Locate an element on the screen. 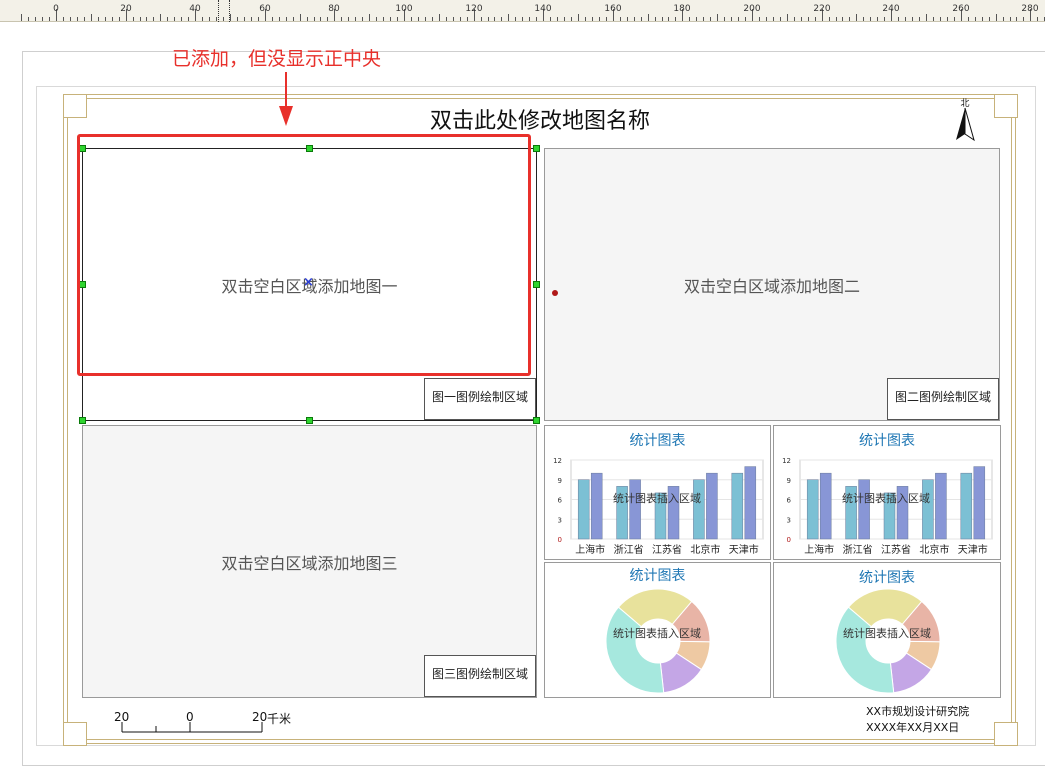  selection-handle-top-right is located at coordinates (536, 148).